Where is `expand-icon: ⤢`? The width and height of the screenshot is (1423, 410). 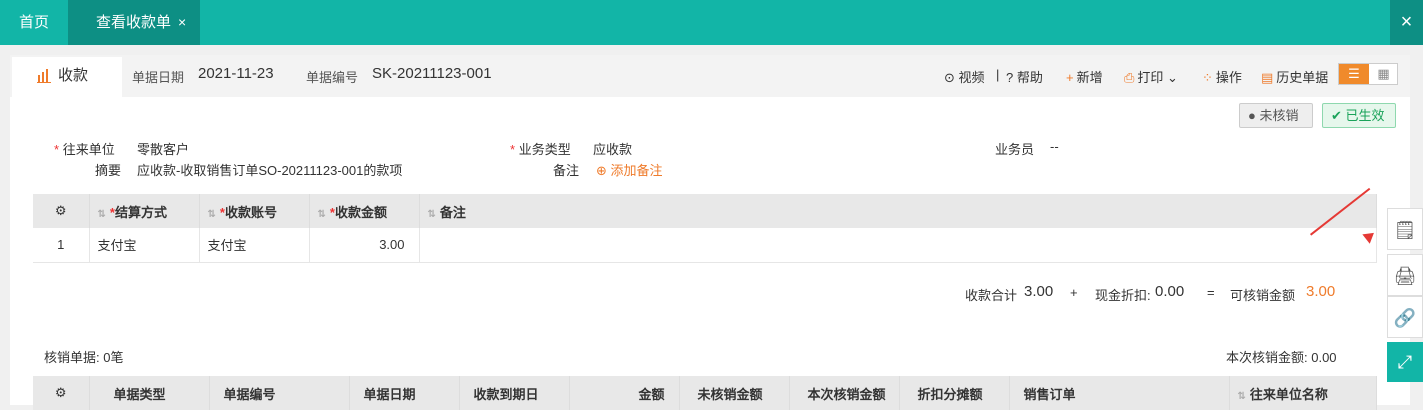 expand-icon: ⤢ is located at coordinates (1405, 362).